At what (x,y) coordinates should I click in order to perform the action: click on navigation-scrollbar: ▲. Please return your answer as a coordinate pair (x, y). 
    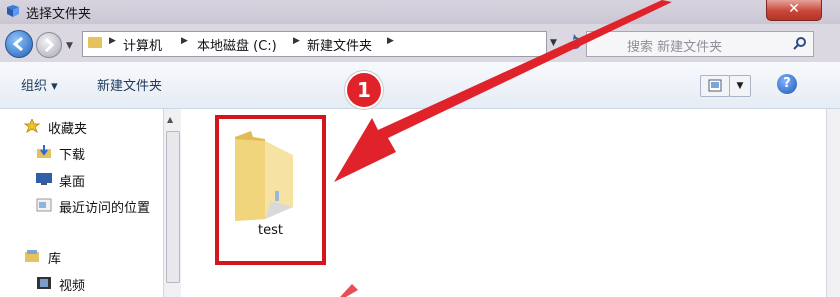
    Looking at the image, I should click on (172, 203).